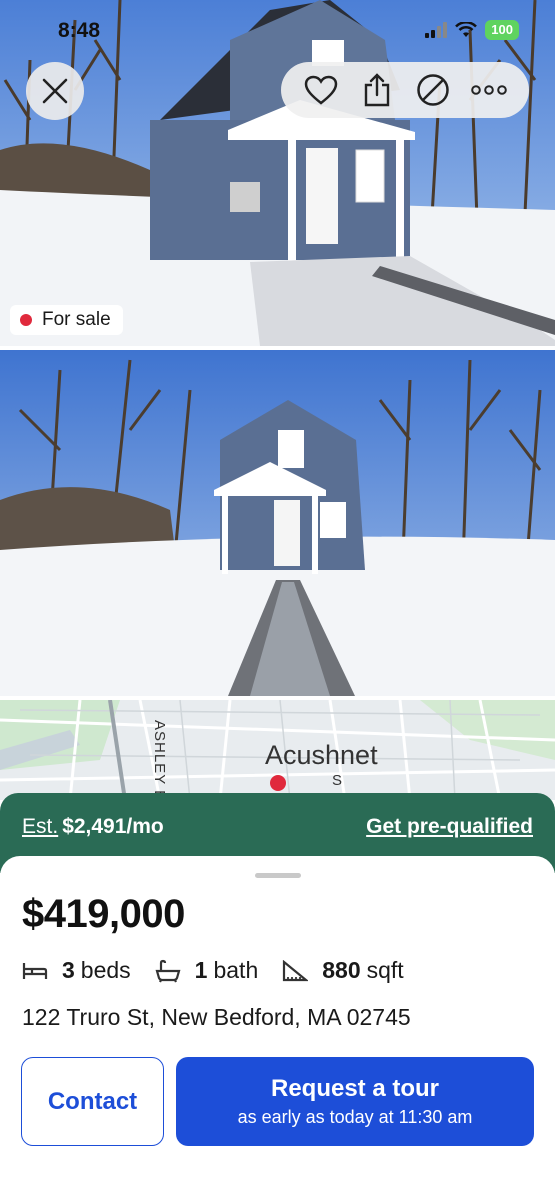 The image size is (555, 1200). I want to click on bed-icon, so click(35, 970).